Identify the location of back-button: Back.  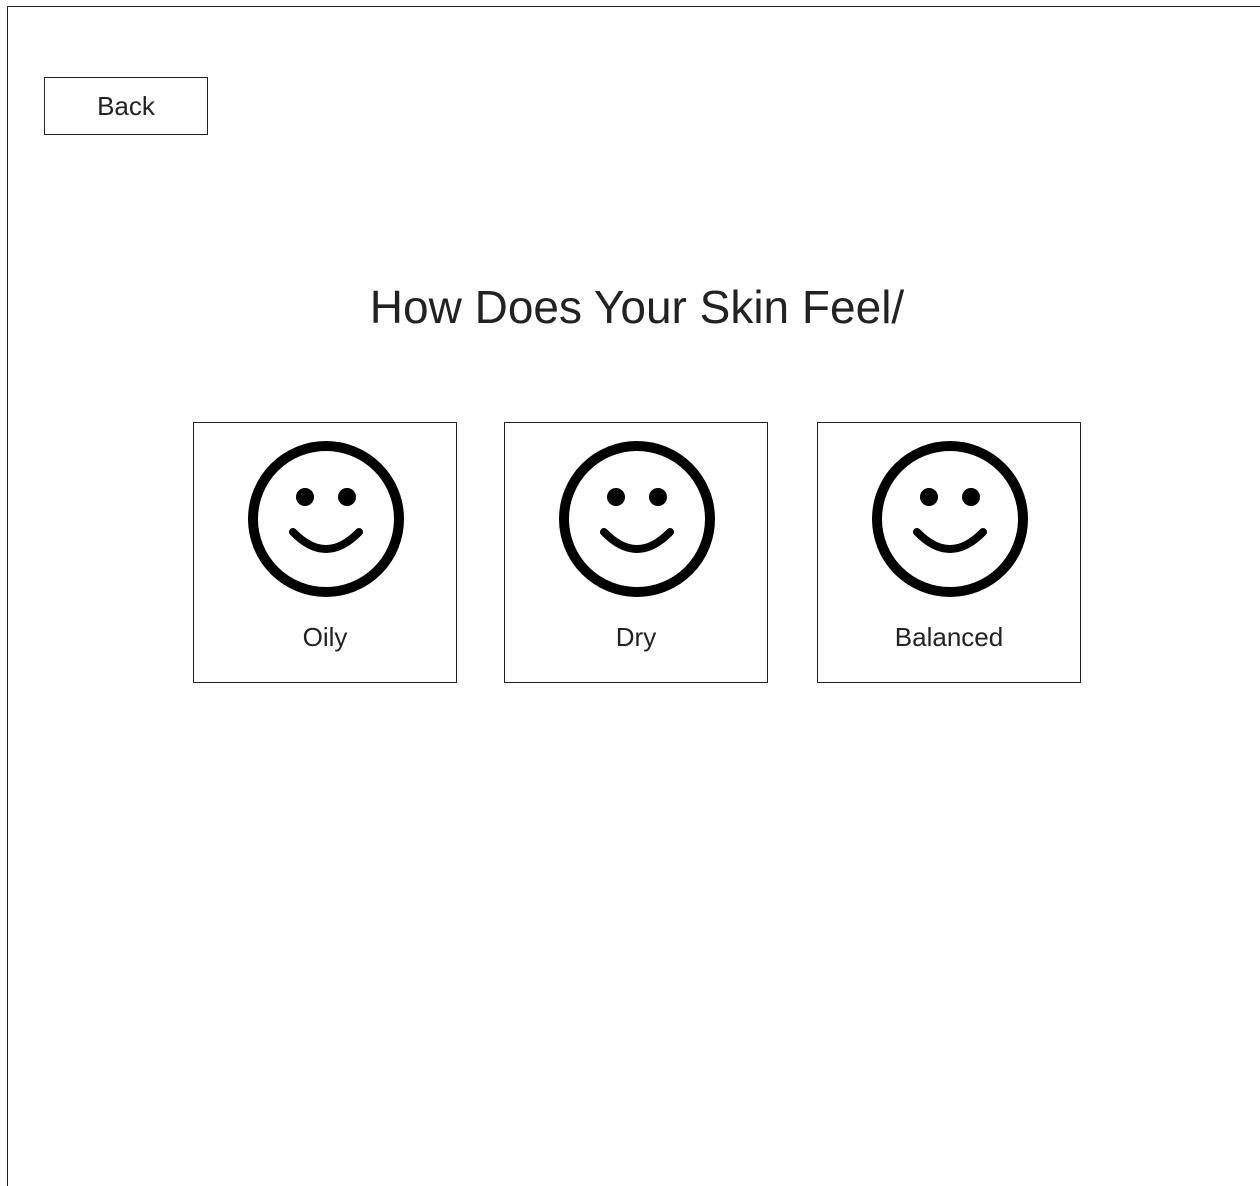
(126, 106).